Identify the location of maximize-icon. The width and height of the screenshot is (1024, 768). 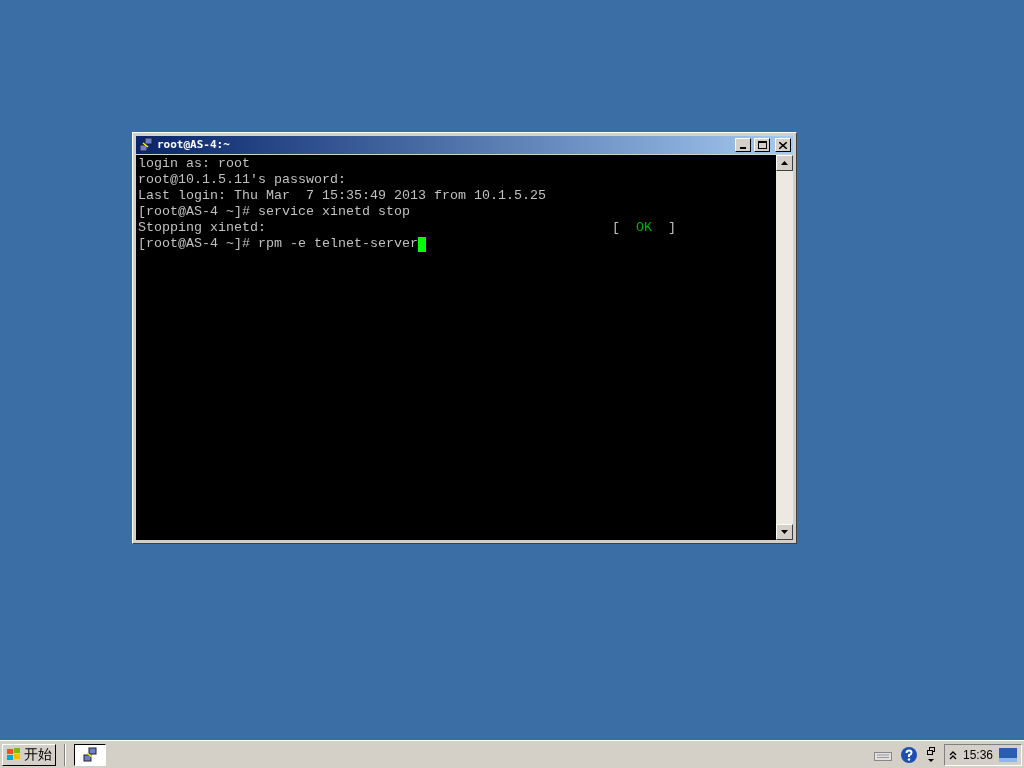
(762, 145).